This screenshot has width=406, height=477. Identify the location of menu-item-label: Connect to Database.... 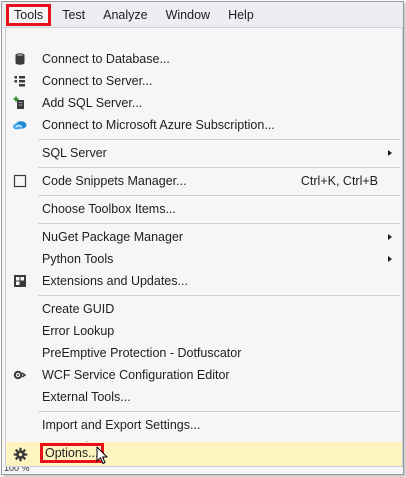
(106, 59).